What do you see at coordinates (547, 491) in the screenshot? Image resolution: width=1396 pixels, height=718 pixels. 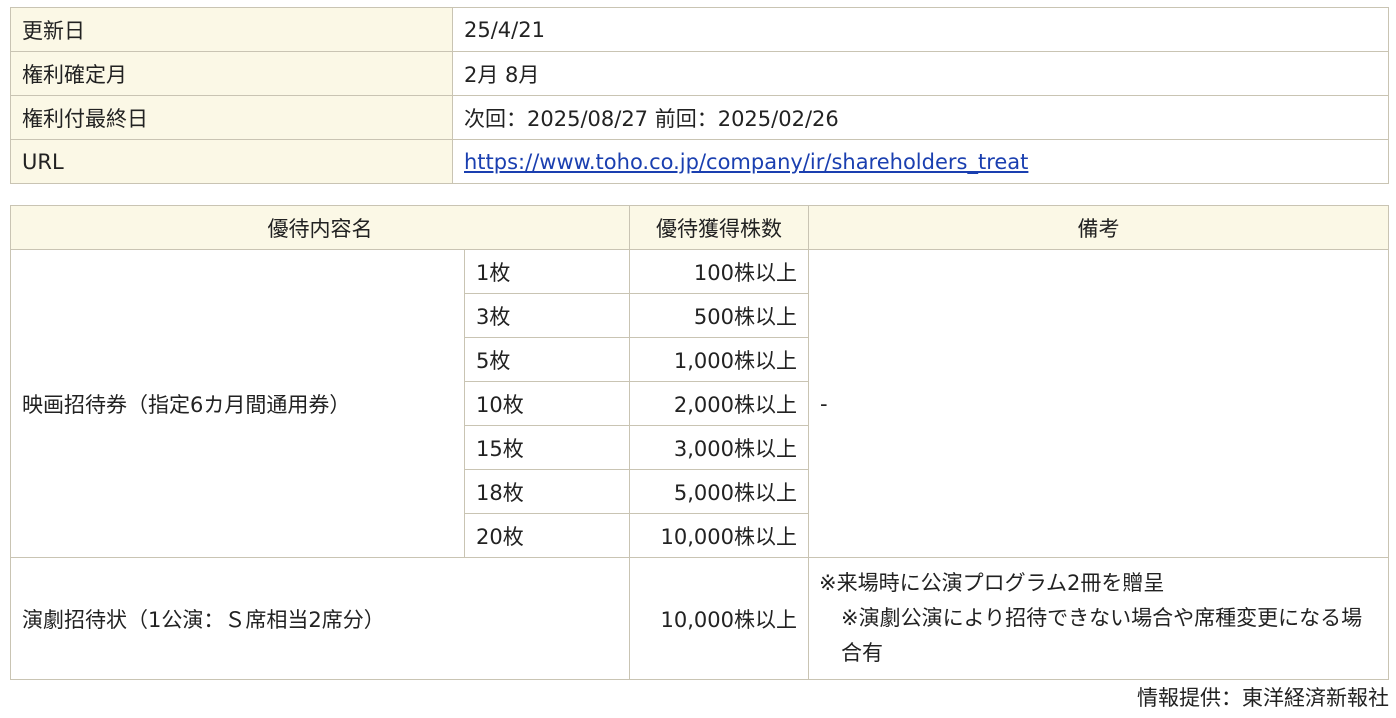 I see `tier-count: 18枚` at bounding box center [547, 491].